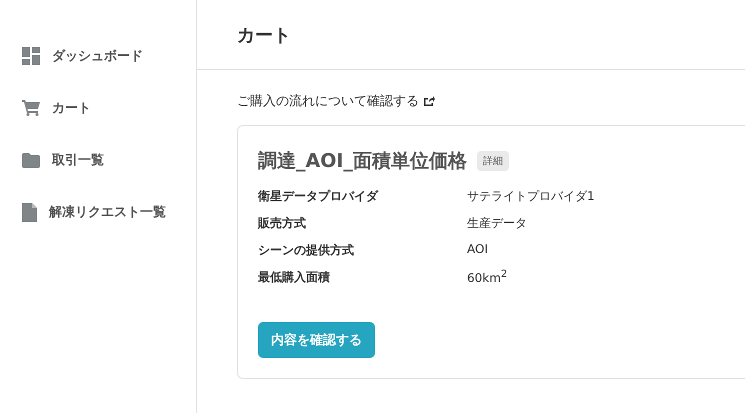  What do you see at coordinates (306, 250) in the screenshot?
I see `field-label: シーンの提供方式` at bounding box center [306, 250].